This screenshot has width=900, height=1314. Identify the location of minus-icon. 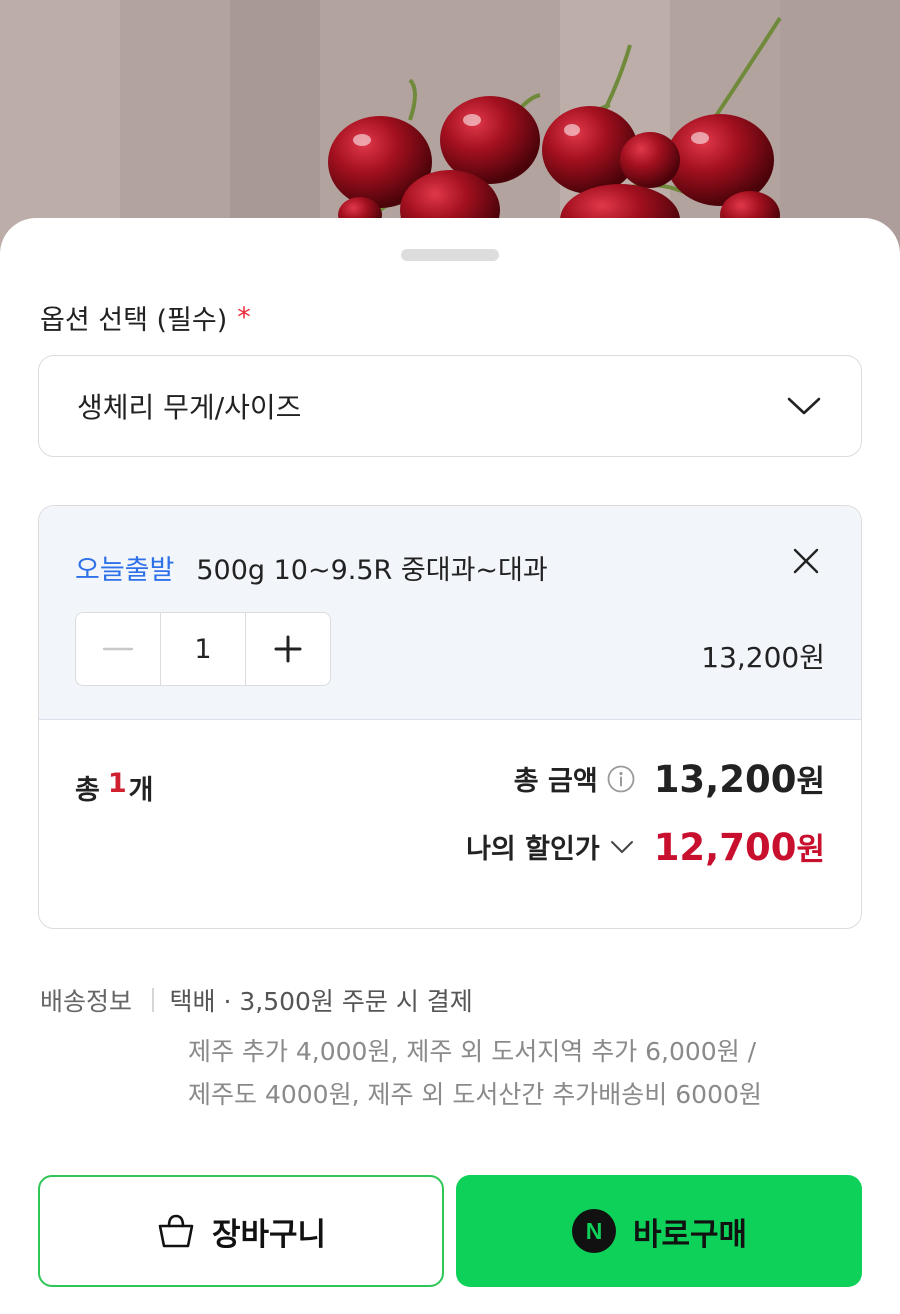
(118, 649).